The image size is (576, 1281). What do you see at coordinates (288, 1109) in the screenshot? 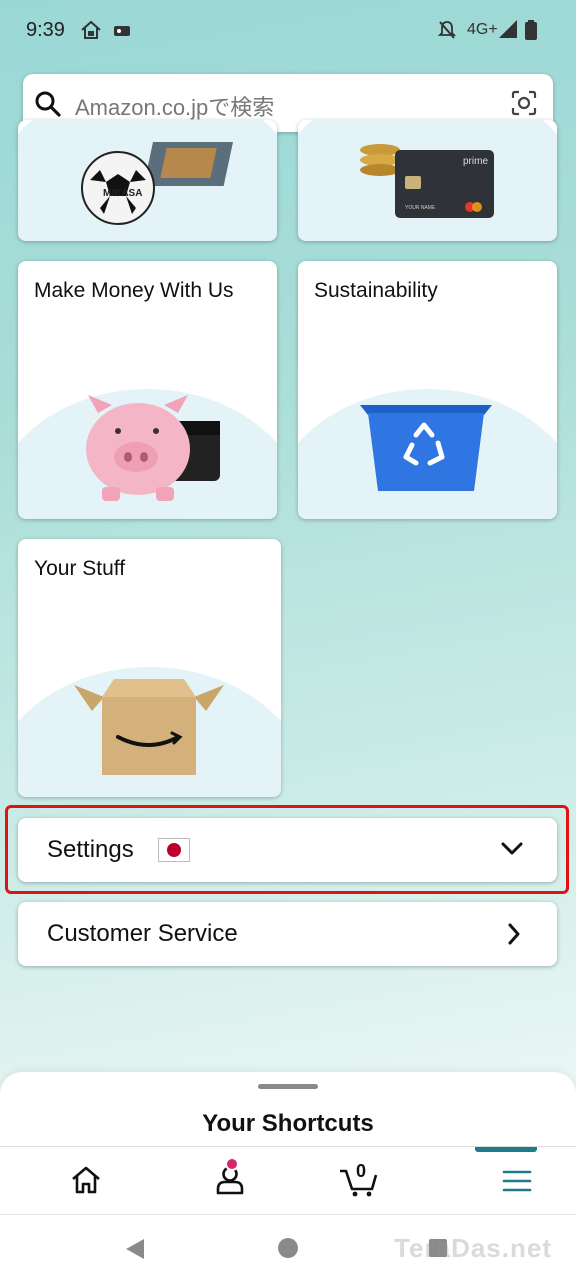
I see `shortcuts-sheet: Your Shortcuts` at bounding box center [288, 1109].